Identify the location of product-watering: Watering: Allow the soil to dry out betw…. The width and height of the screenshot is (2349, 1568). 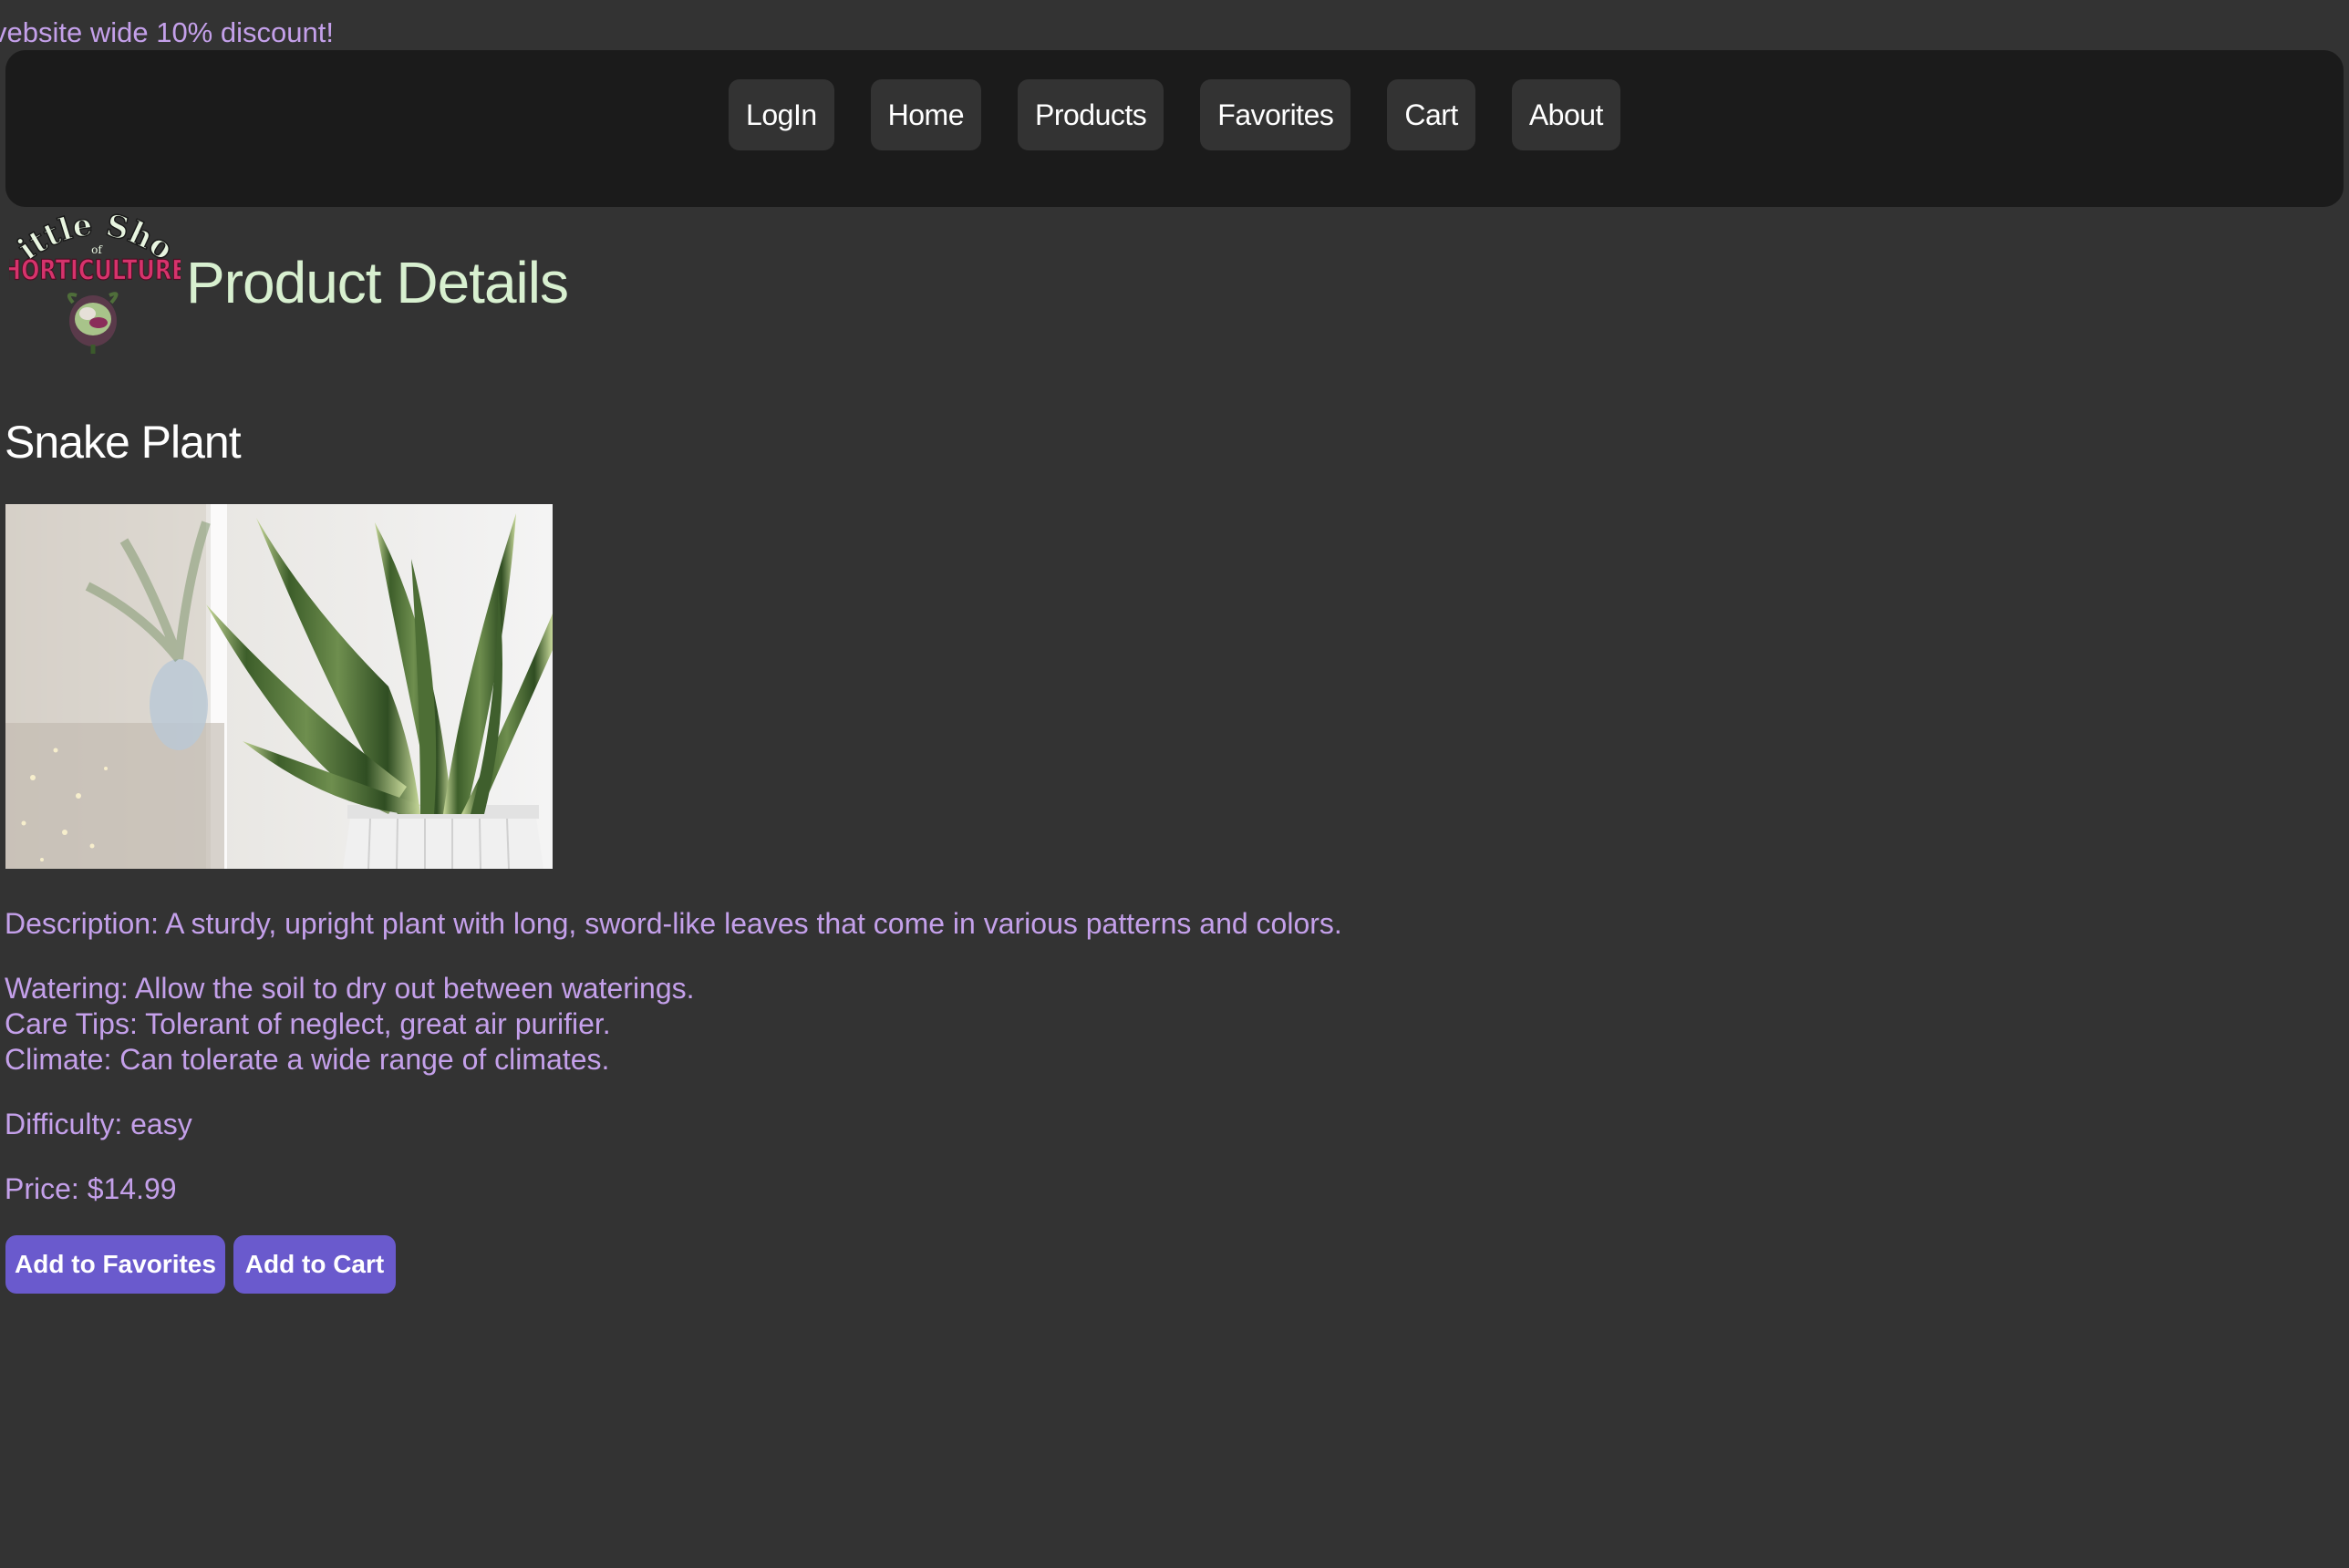
(350, 988).